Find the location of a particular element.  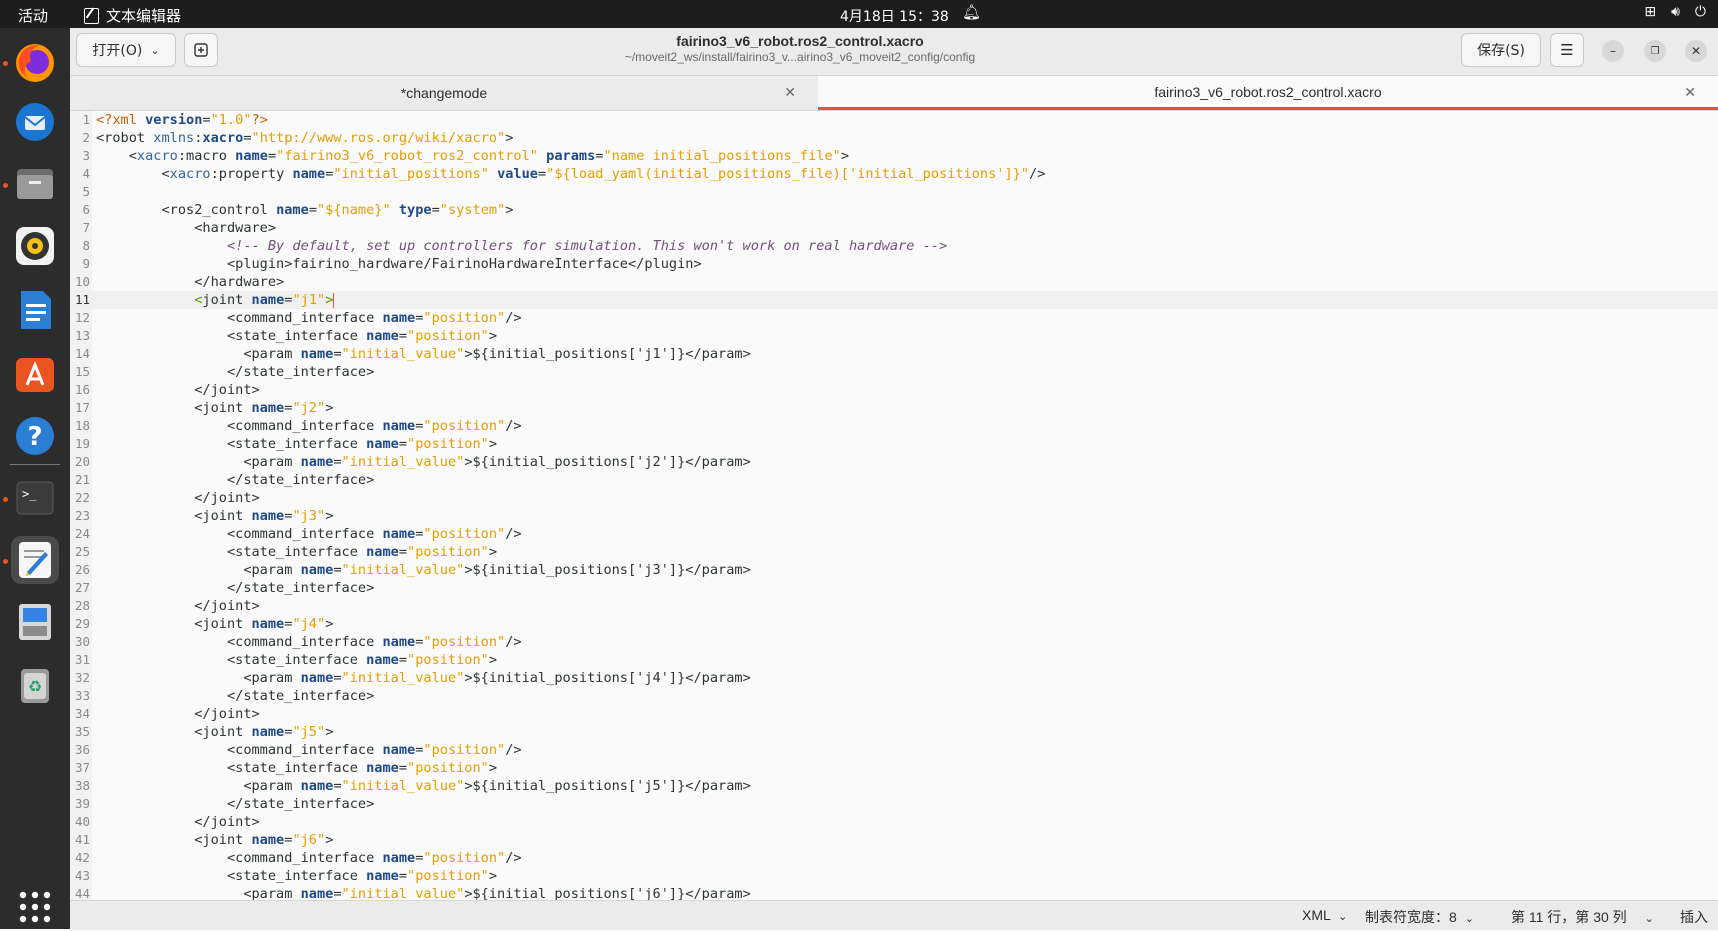

code-line: 7 <hardware> is located at coordinates (894, 228).